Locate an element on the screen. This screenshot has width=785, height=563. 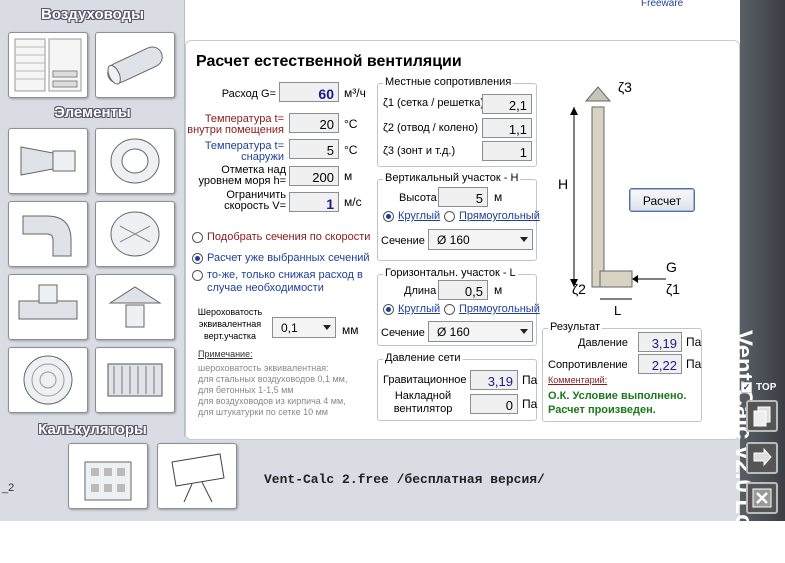
result-pressure-unit: Па is located at coordinates (694, 342).